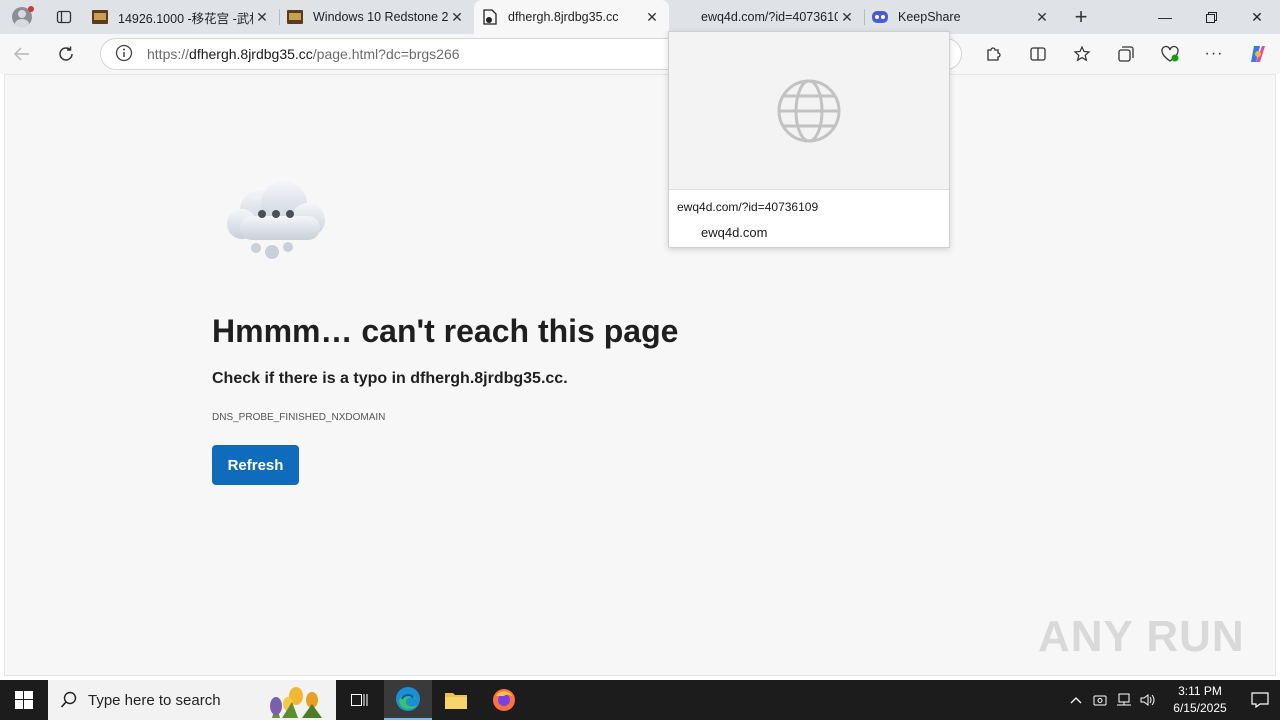 Image resolution: width=1280 pixels, height=720 pixels. I want to click on heart-pulse-icon, so click(1170, 53).